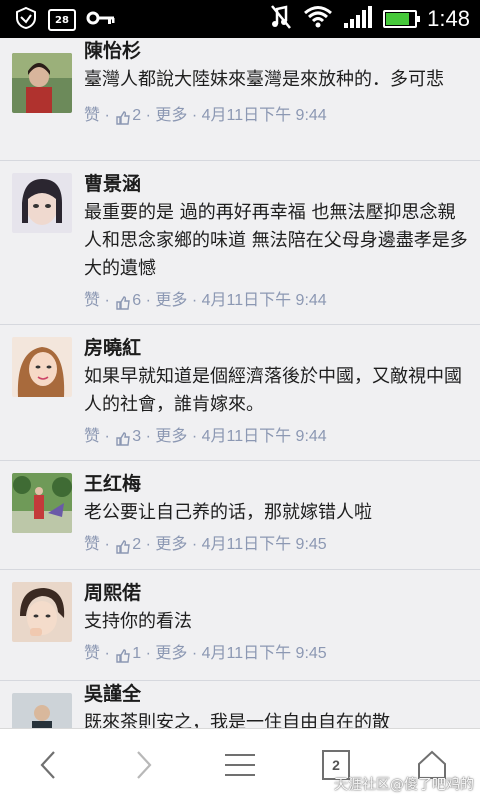 This screenshot has height=800, width=480. What do you see at coordinates (277, 349) in the screenshot?
I see `comment-author: 房曉紅` at bounding box center [277, 349].